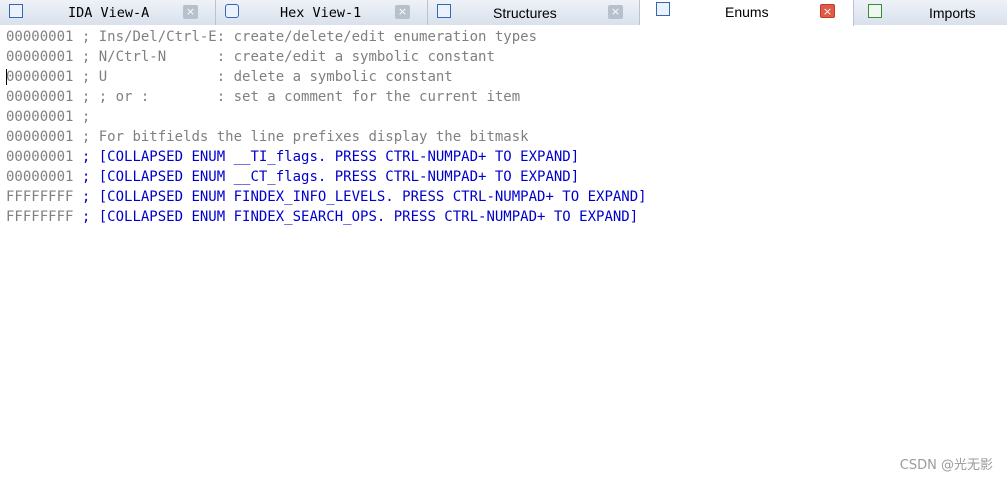  Describe the element at coordinates (263, 77) in the screenshot. I see `line-comment: ; U : delete a symbolic constant` at that location.